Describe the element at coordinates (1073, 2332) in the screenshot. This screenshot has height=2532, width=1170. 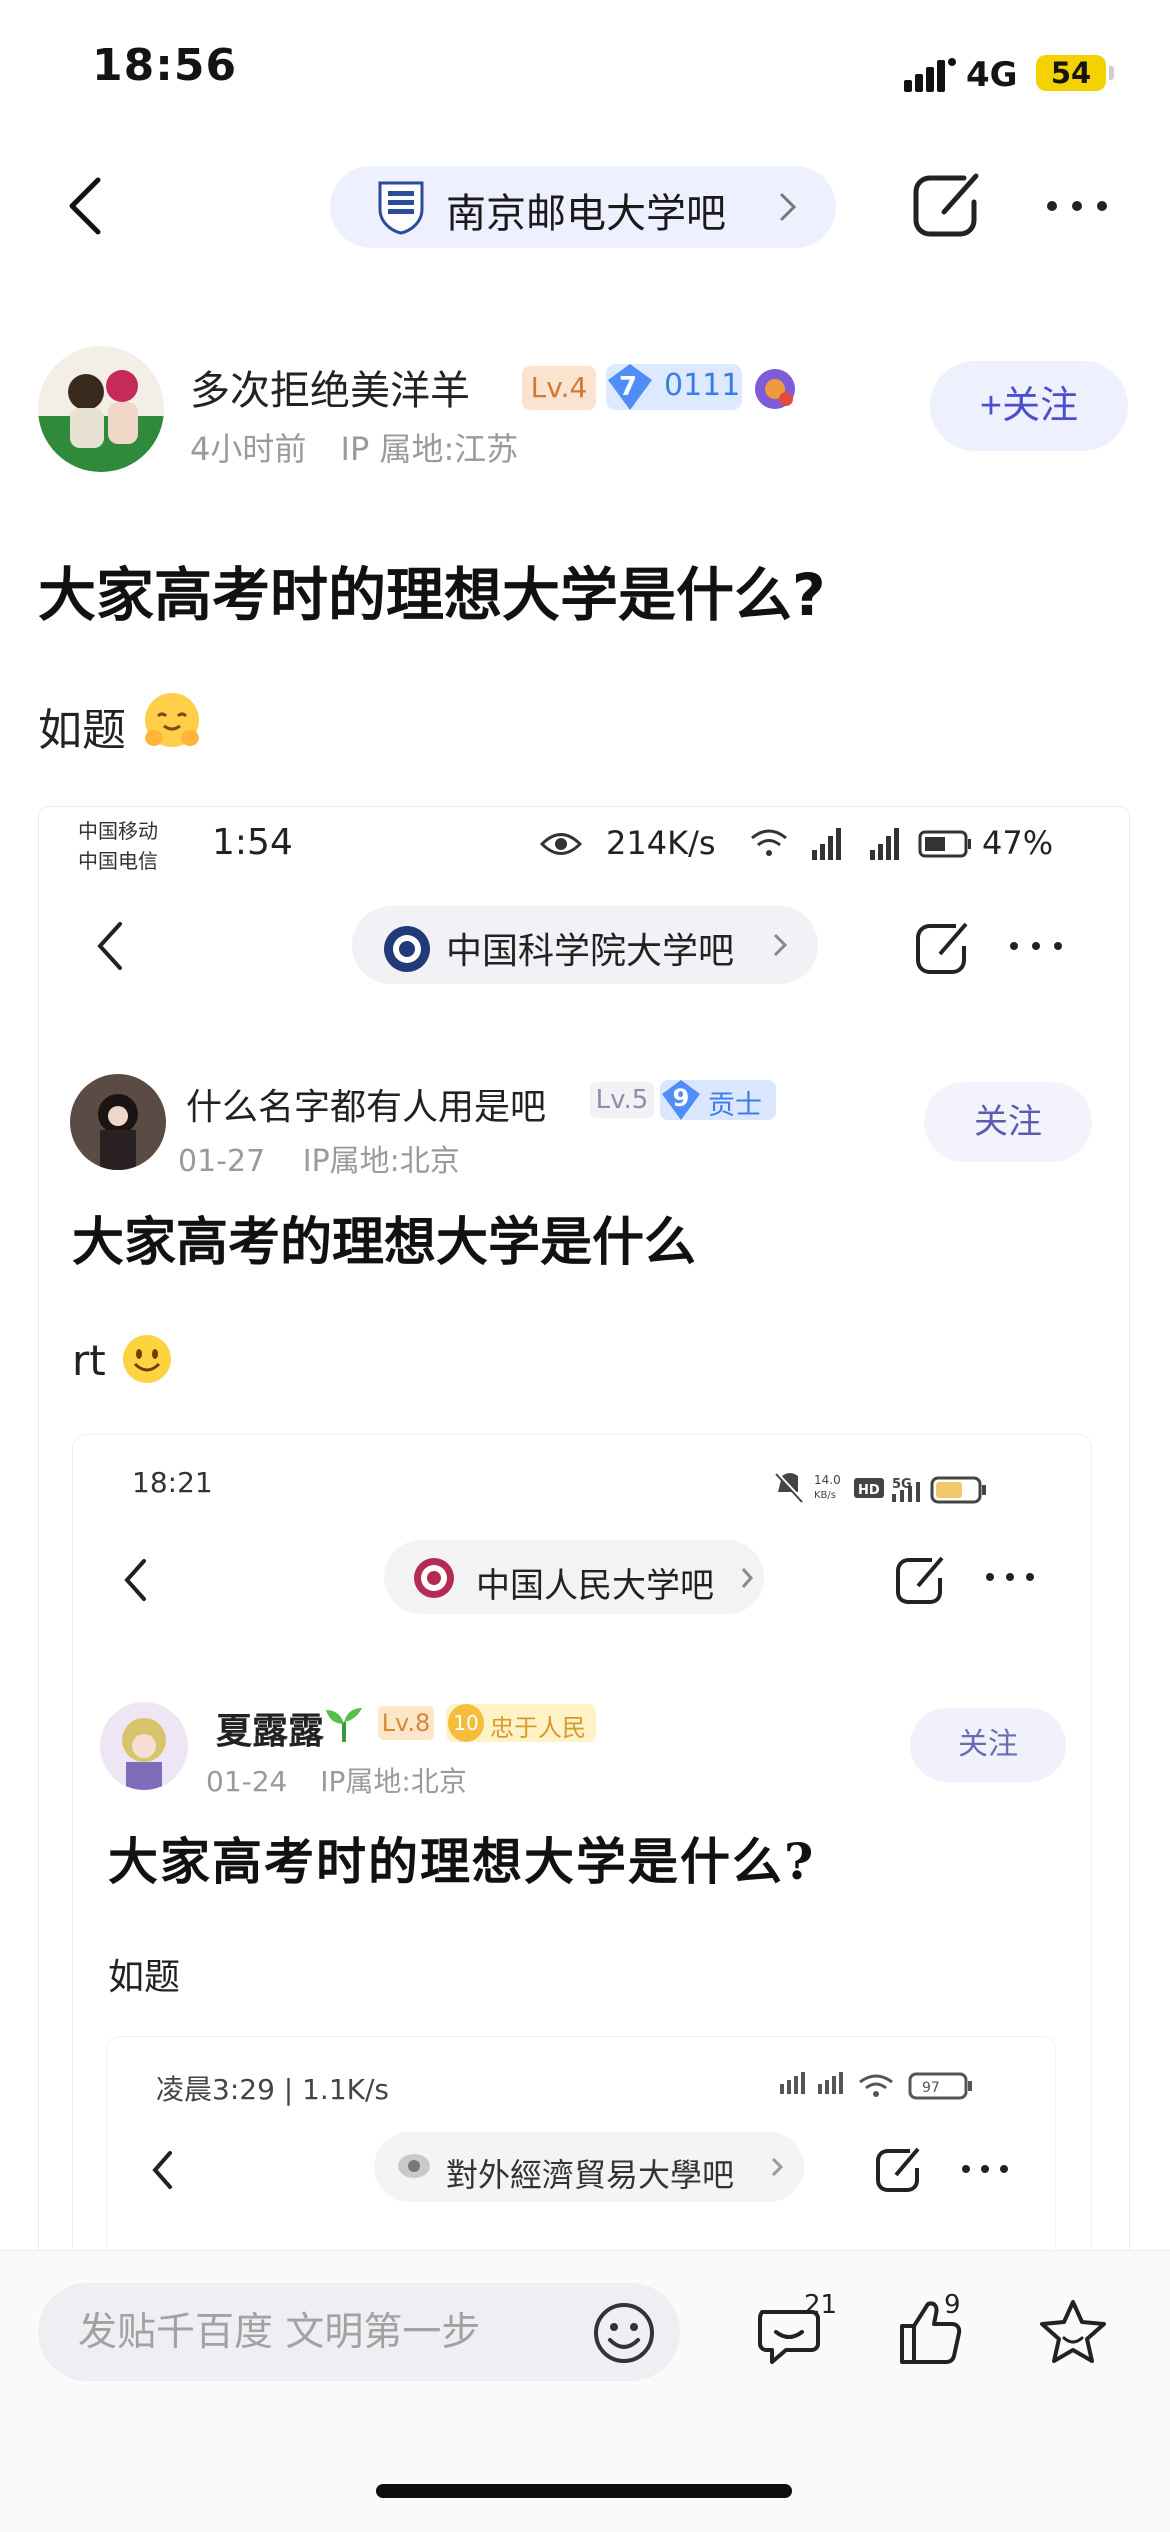
I see `star-icon` at that location.